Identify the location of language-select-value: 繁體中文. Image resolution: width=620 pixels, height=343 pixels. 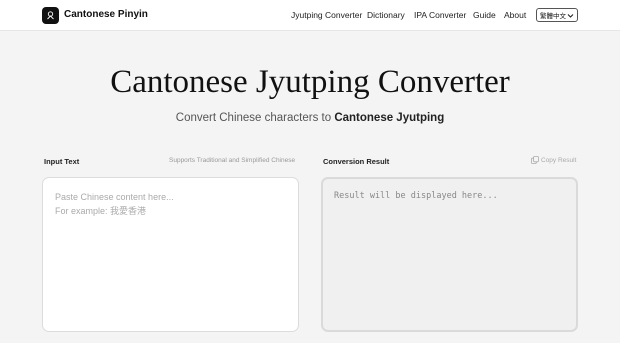
(553, 16).